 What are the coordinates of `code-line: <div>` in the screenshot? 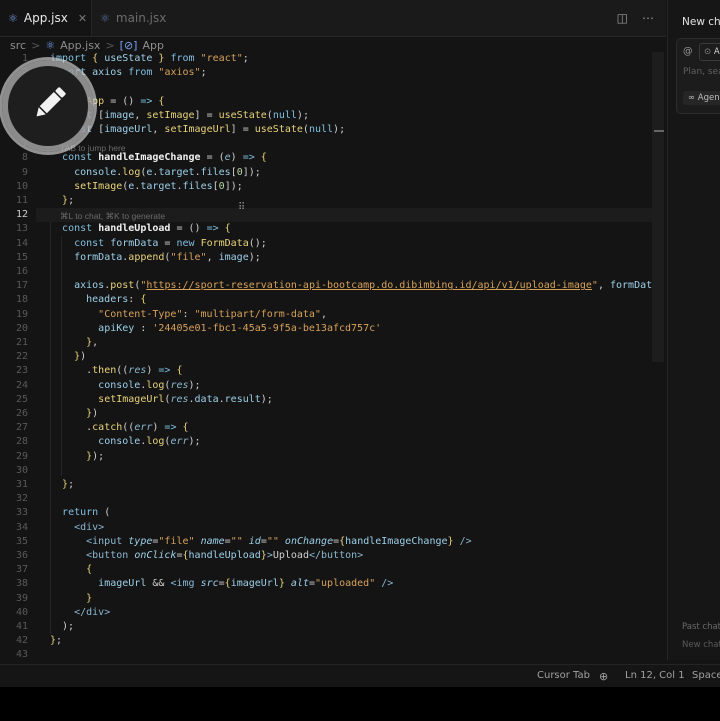 It's located at (89, 527).